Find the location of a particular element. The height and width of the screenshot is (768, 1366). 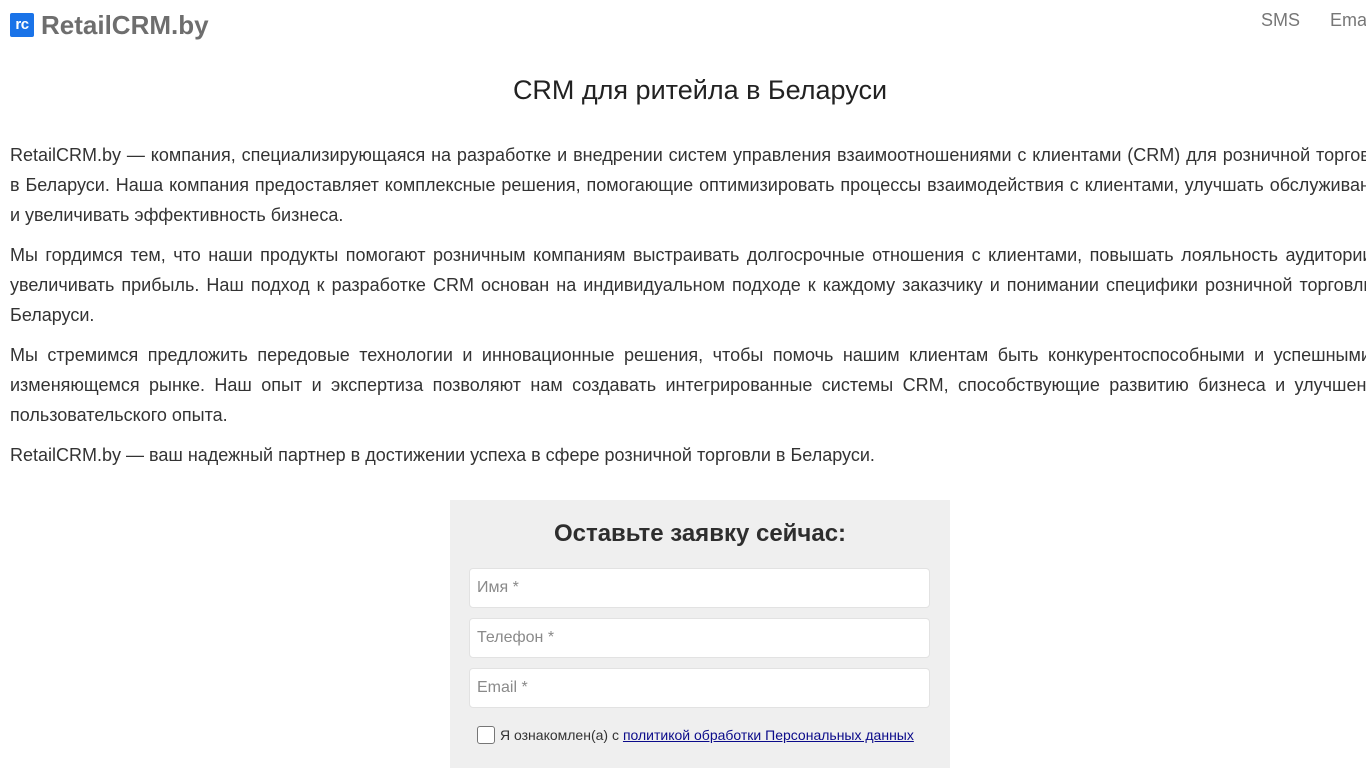

logo-text: RetailCRM.by is located at coordinates (125, 25).